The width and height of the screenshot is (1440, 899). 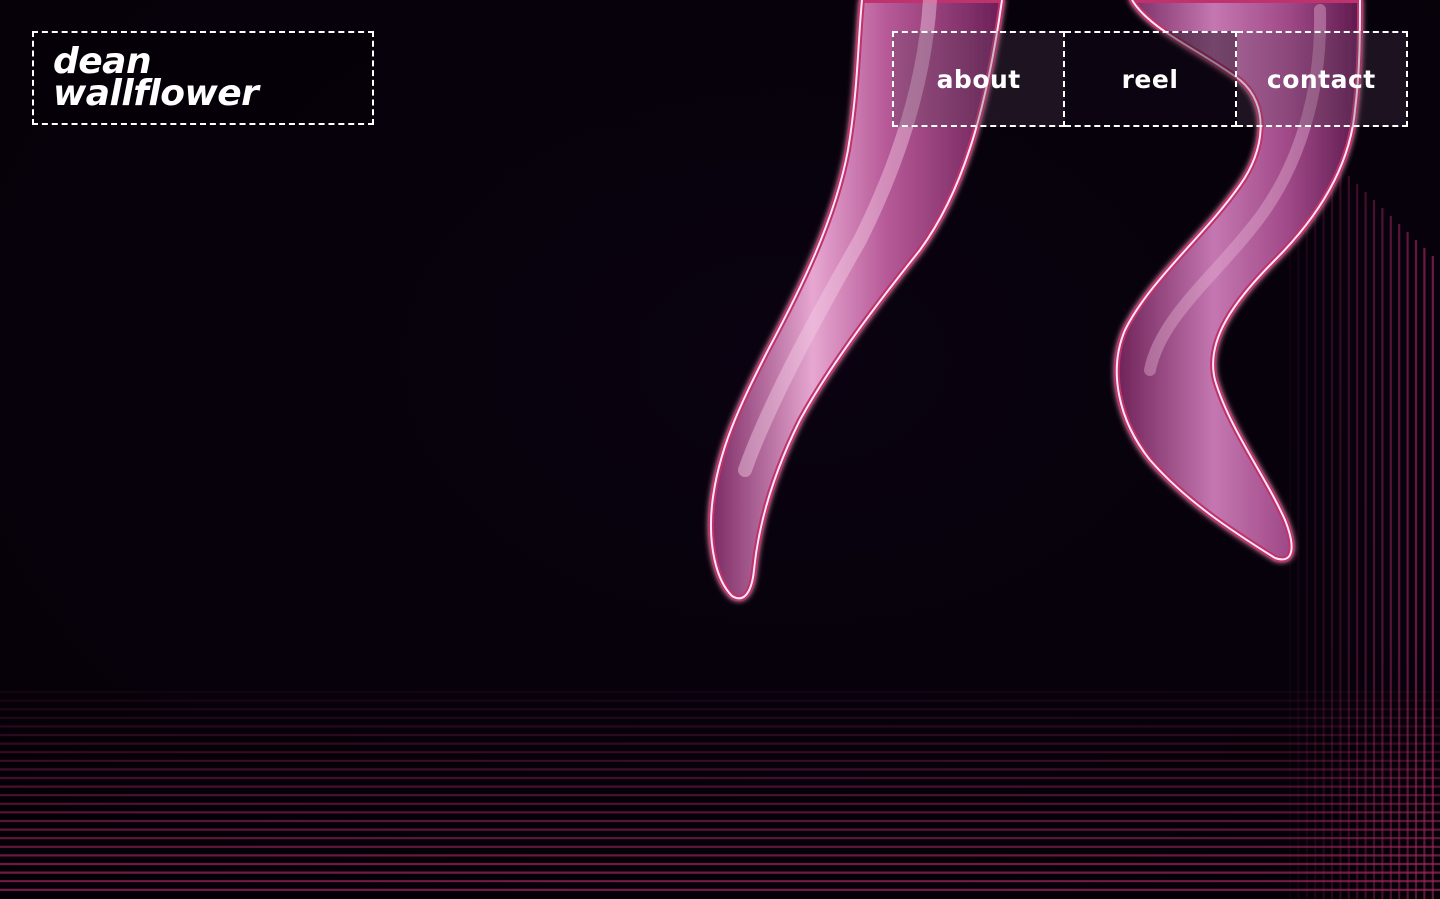 I want to click on nav-item-label: contact, so click(x=1321, y=79).